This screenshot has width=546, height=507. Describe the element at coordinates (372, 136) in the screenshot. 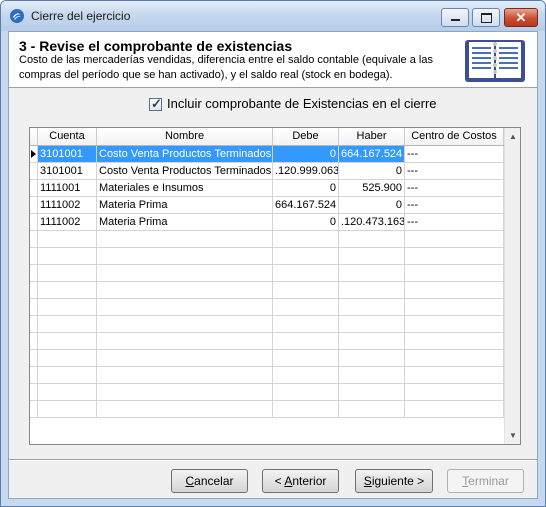

I see `column-header-haber: Haber` at that location.